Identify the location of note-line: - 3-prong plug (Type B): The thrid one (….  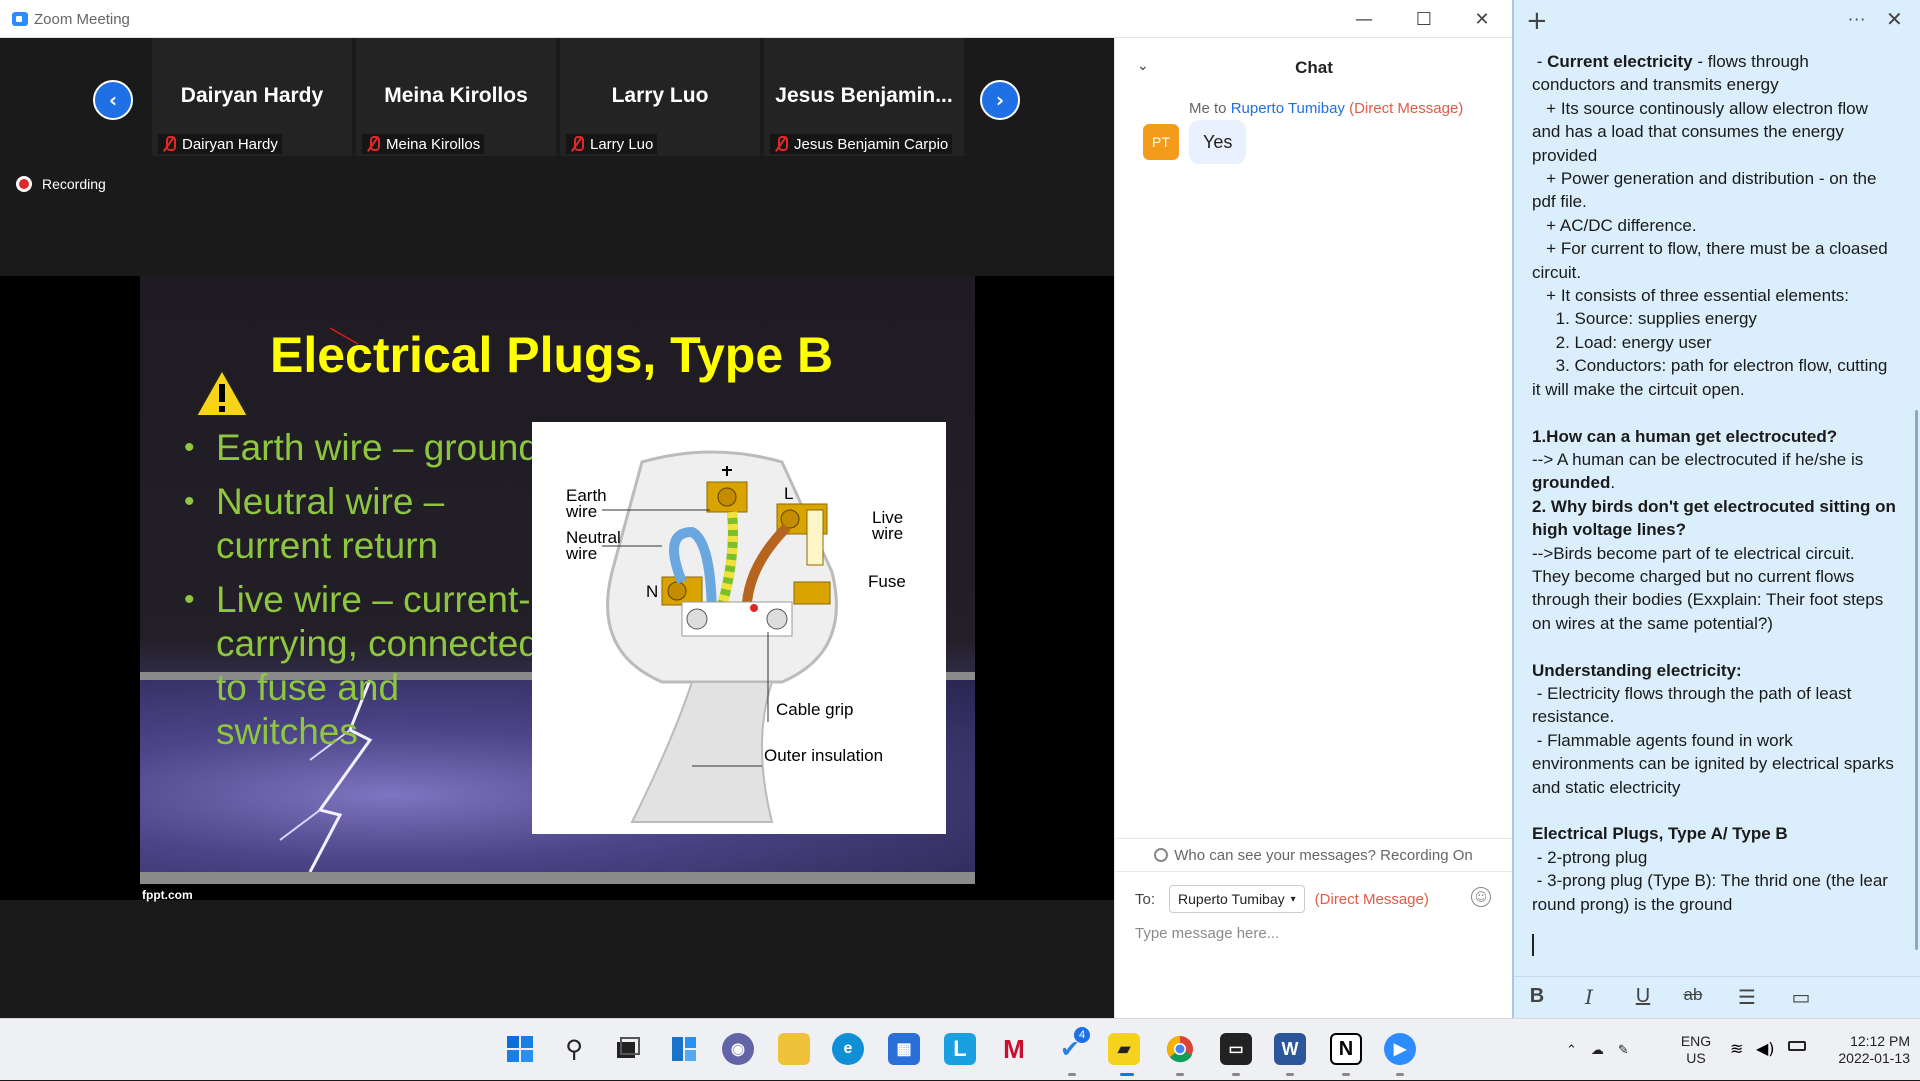
(1718, 880).